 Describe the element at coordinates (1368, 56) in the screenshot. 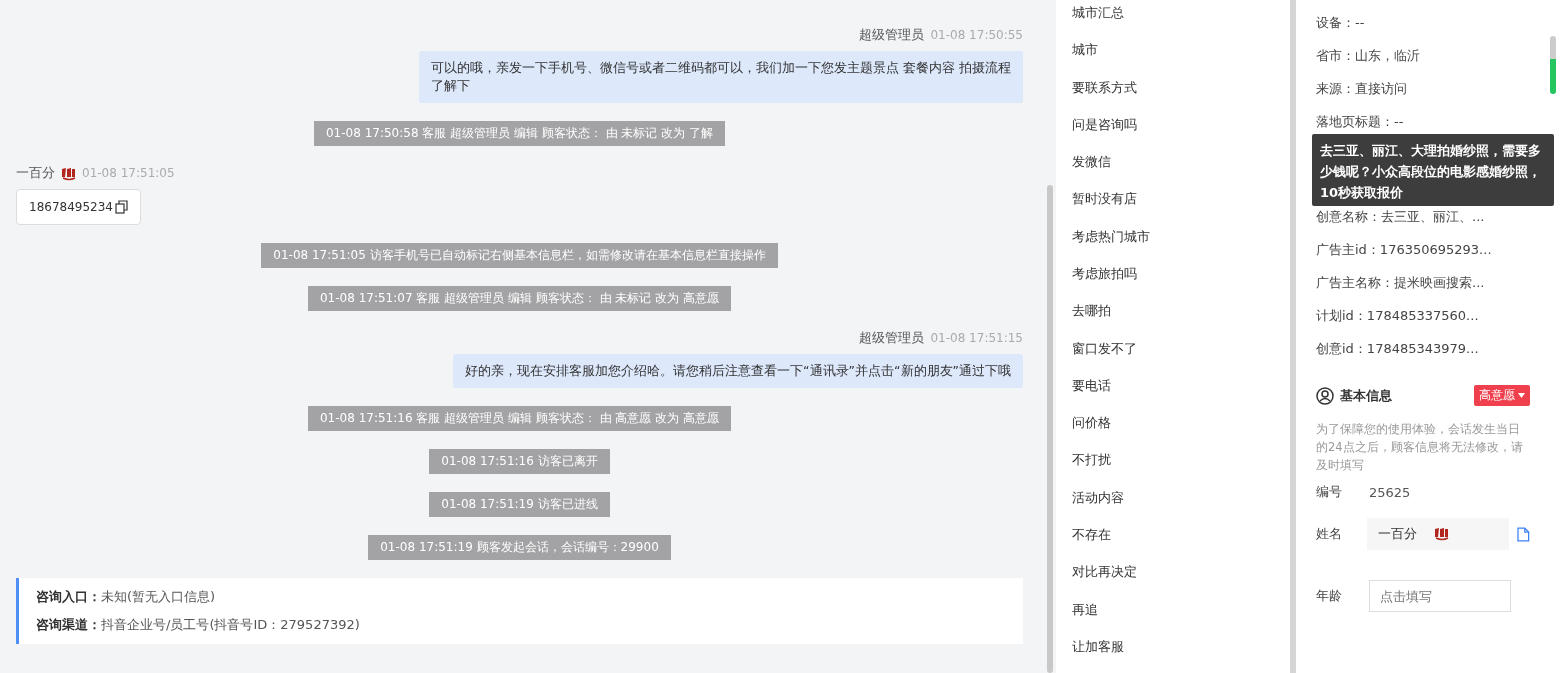

I see `detail-row-text: 省市：山东，临沂` at that location.